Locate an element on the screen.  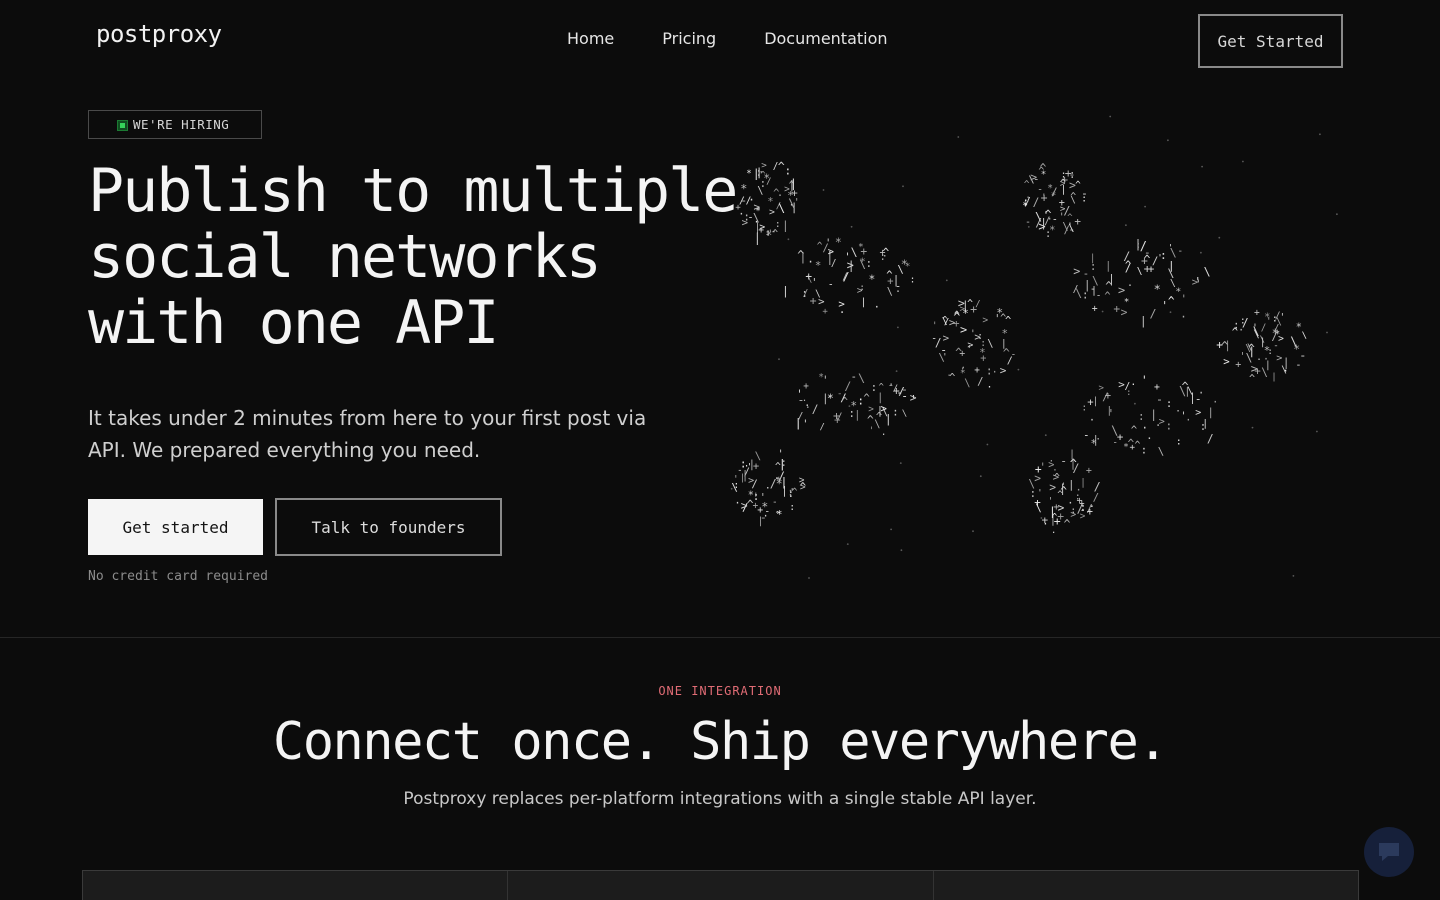
hero-title-line-1: Publish to multiple is located at coordinates (413, 191).